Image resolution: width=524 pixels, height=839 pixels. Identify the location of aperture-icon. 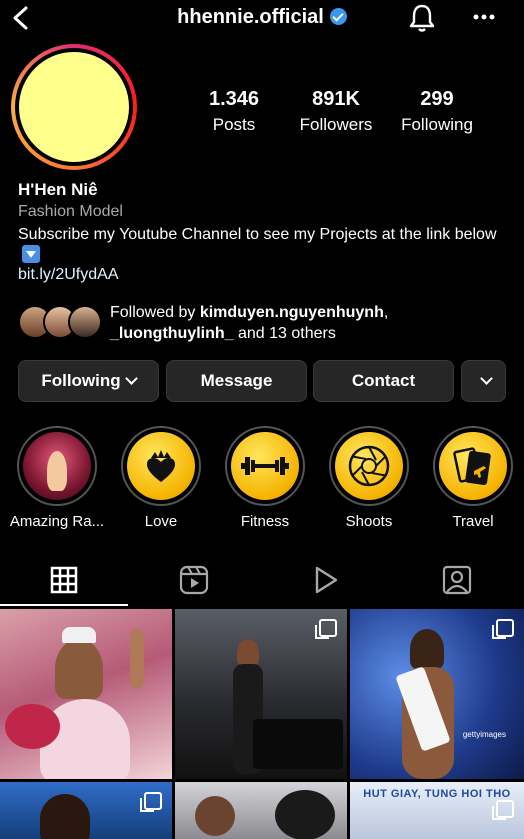
(369, 466).